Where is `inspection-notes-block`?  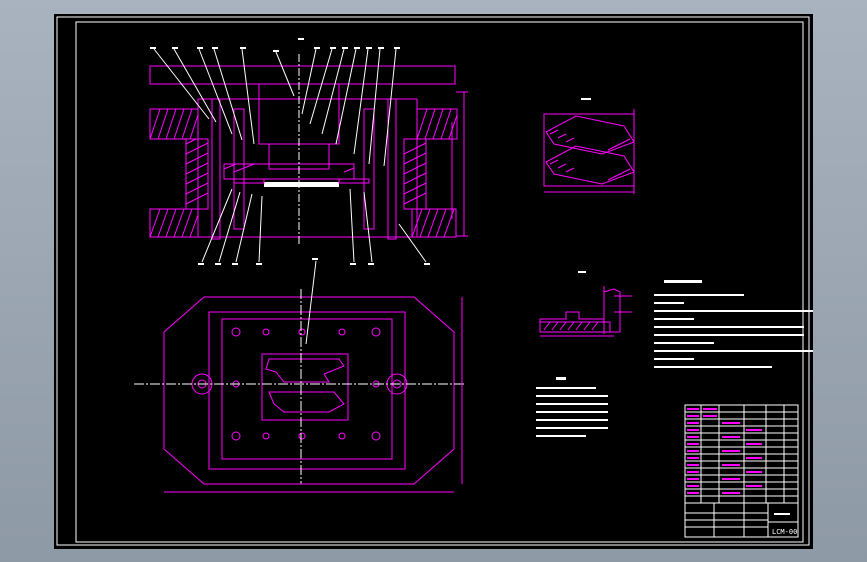 inspection-notes-block is located at coordinates (572, 407).